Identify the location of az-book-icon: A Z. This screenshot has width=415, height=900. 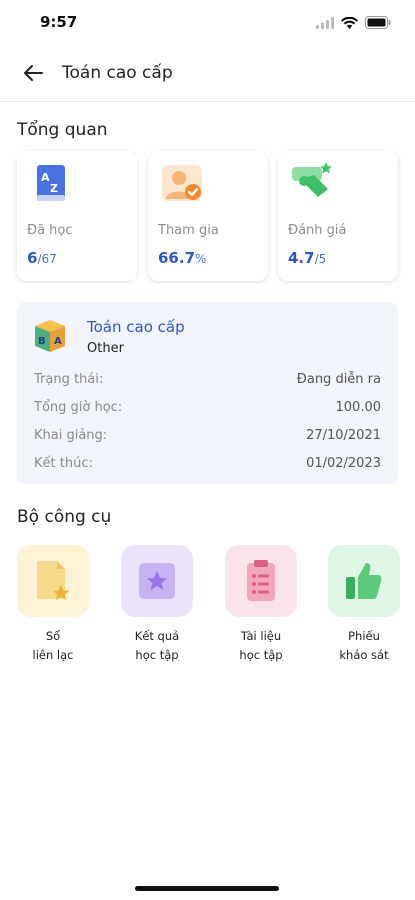
(51, 183).